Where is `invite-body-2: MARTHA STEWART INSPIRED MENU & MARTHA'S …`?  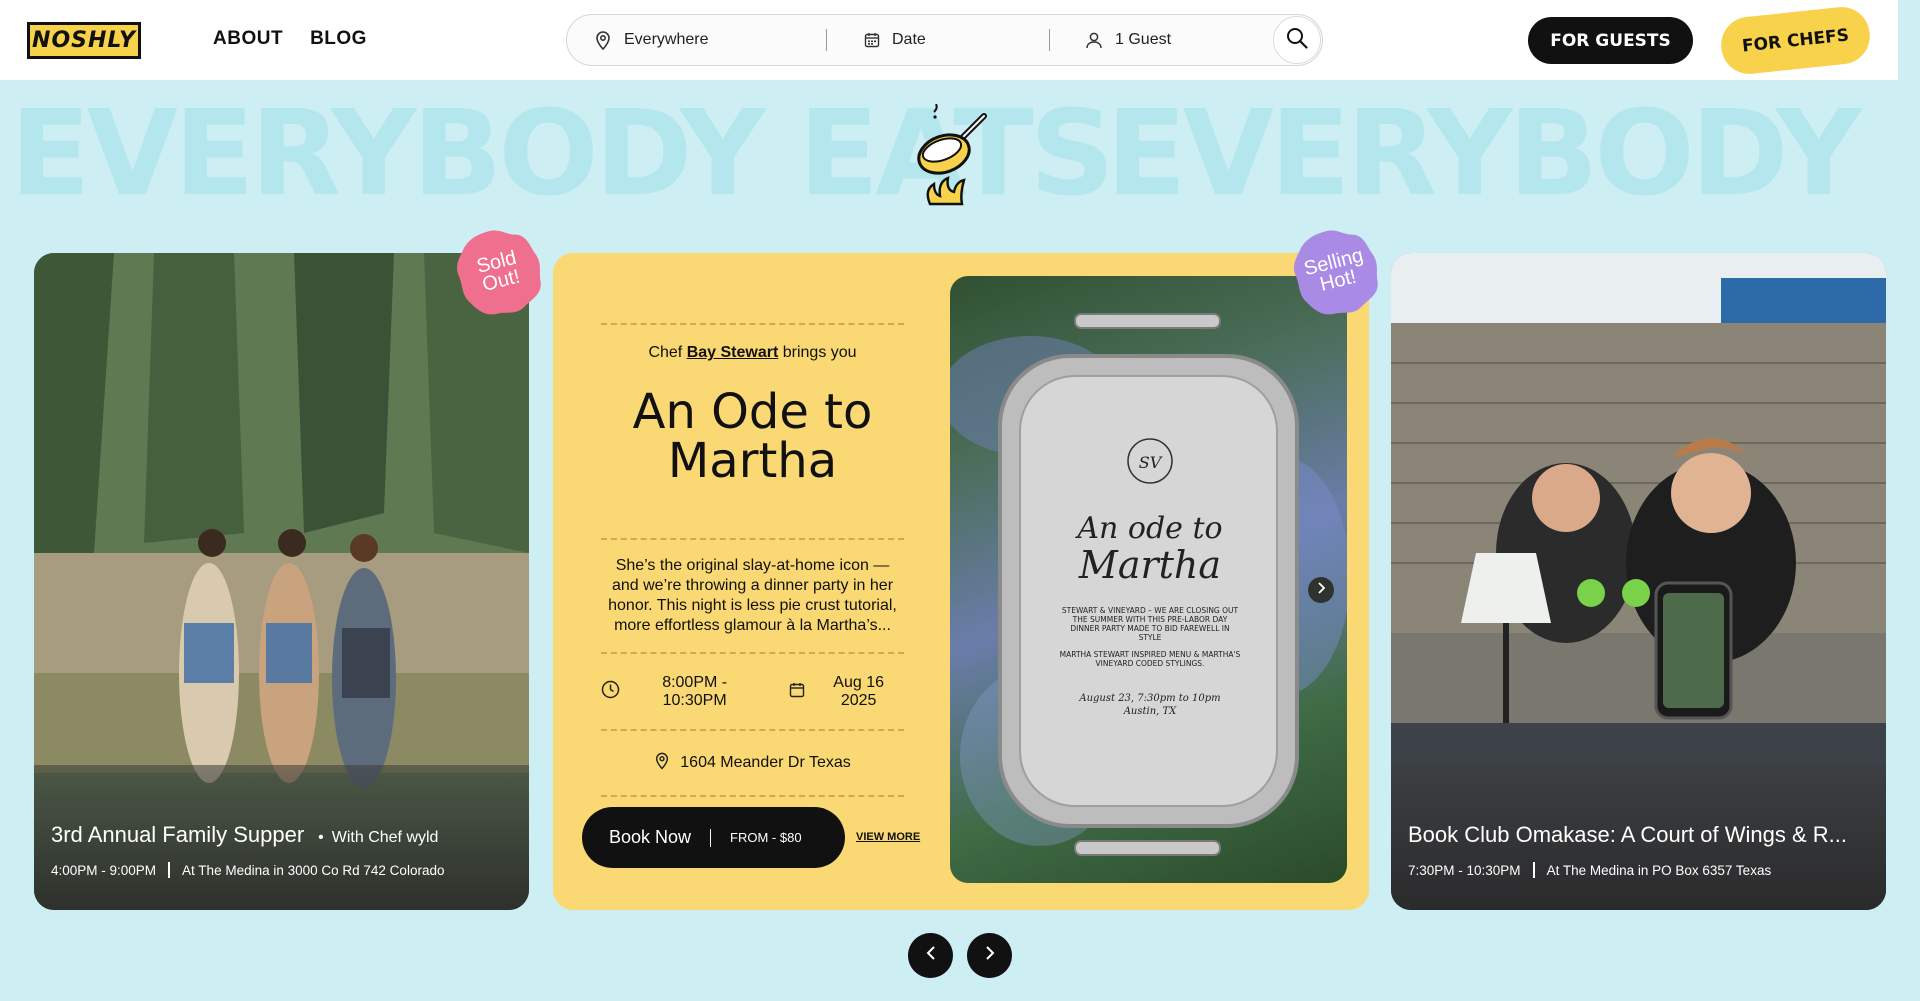 invite-body-2: MARTHA STEWART INSPIRED MENU & MARTHA'S … is located at coordinates (1150, 659).